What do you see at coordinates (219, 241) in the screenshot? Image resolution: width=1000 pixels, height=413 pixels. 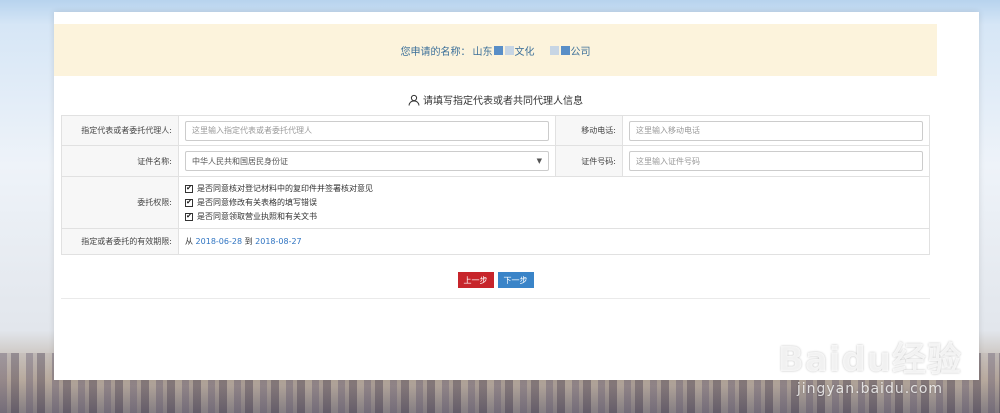 I see `from-date: 2018-06-28` at bounding box center [219, 241].